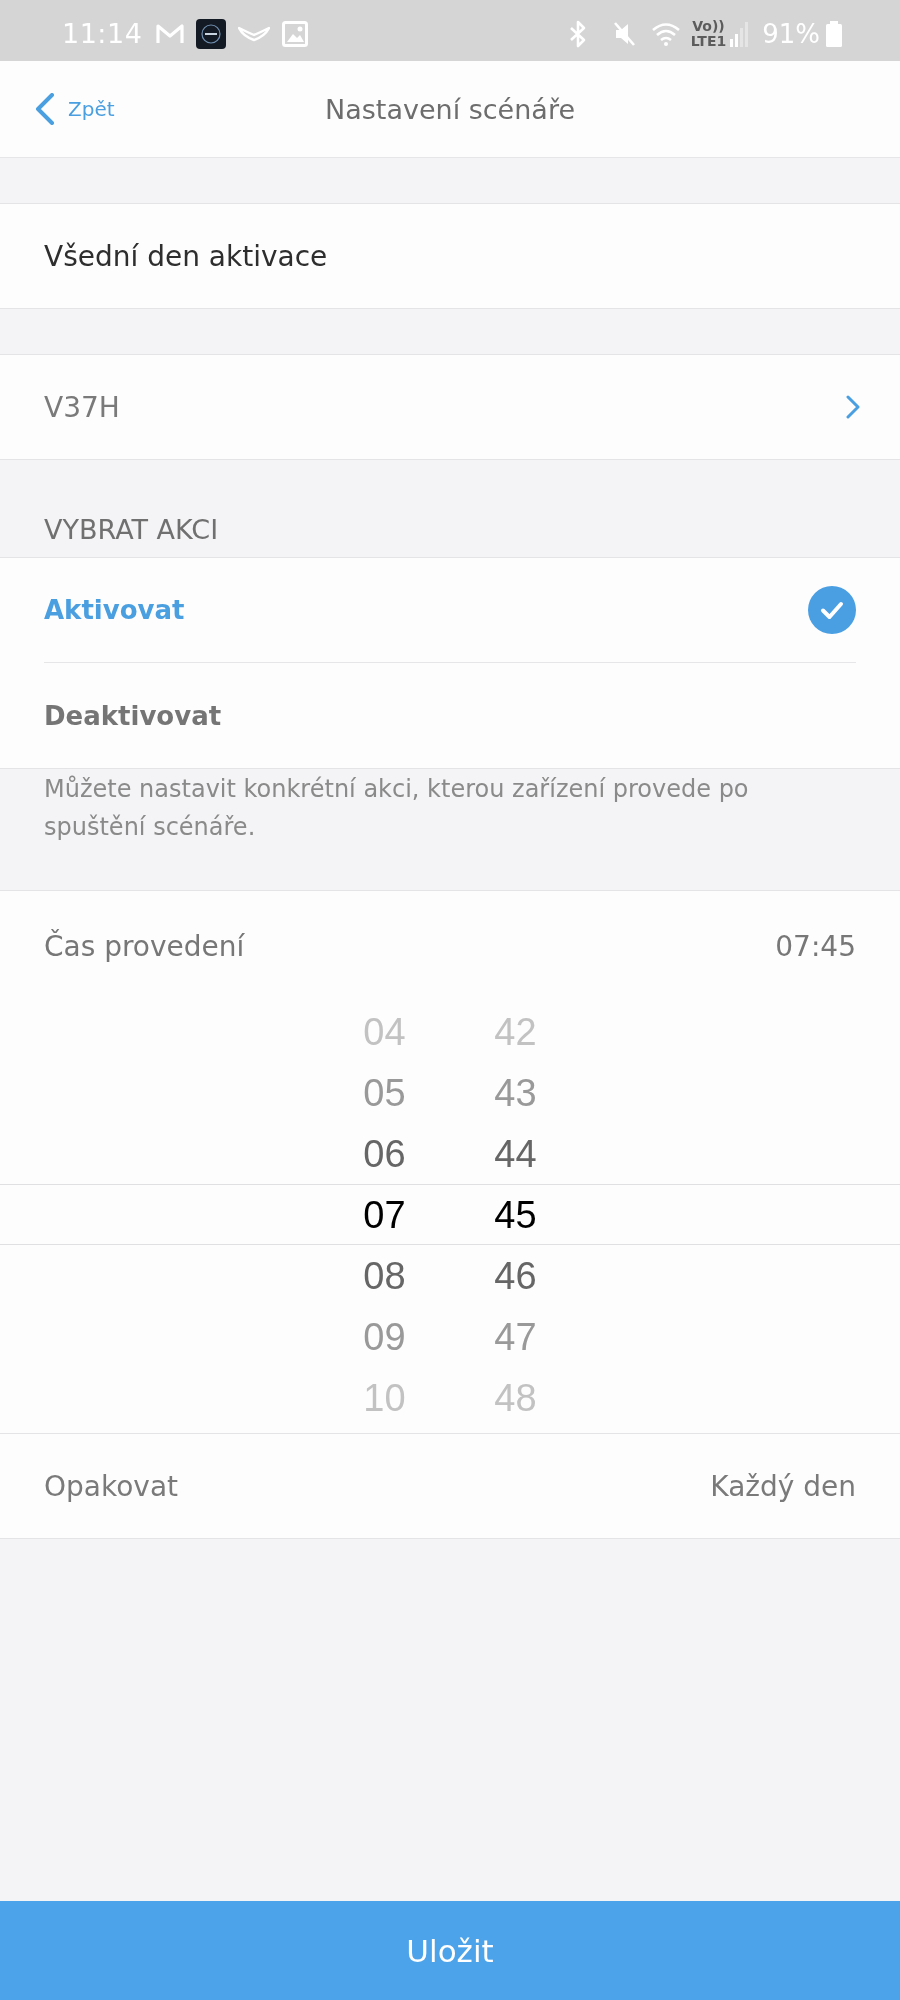 This screenshot has height=2000, width=900. I want to click on hour-option: 04, so click(384, 1032).